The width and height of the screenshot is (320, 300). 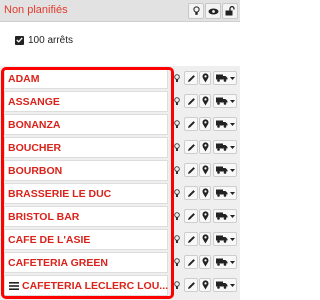 I want to click on stop-name-cell: BRISTOL BAR, so click(x=86, y=216).